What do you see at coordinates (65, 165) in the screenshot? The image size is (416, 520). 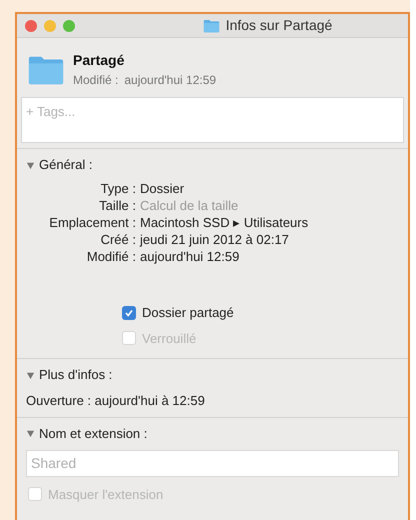 I see `section-title: Général :` at bounding box center [65, 165].